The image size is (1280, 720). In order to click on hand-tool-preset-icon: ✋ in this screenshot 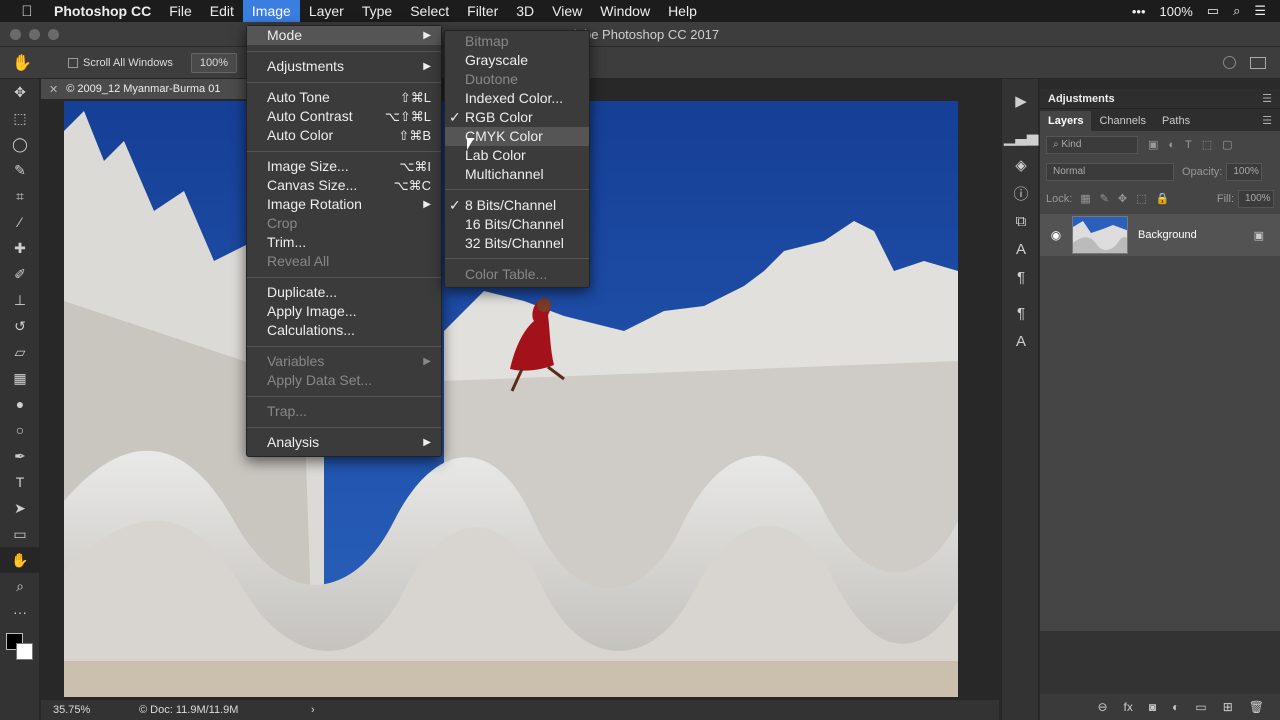, I will do `click(22, 63)`.